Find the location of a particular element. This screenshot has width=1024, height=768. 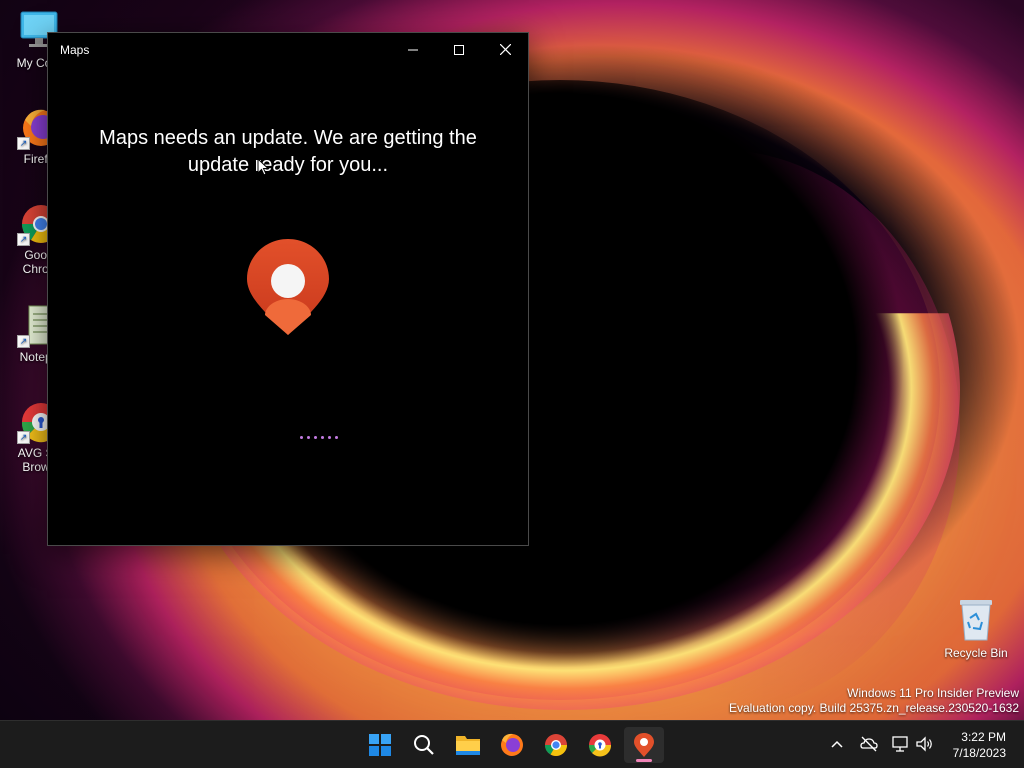

taskbar-avg-browser-button is located at coordinates (600, 745).